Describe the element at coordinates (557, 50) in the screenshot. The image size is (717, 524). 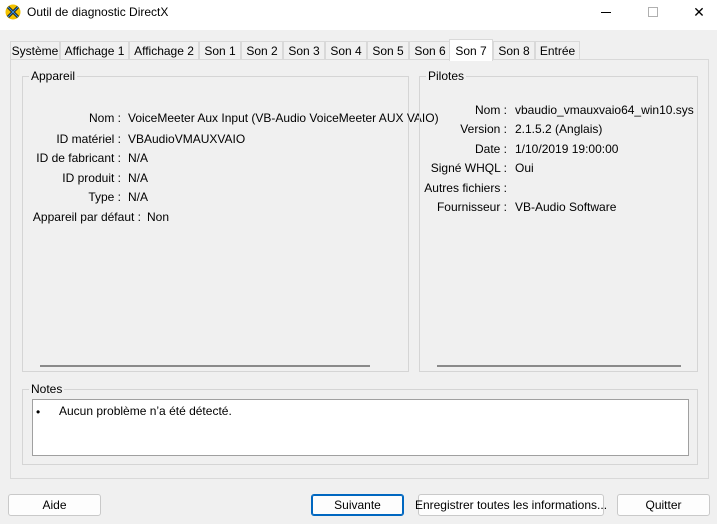
I see `tab-entree: Entrée` at that location.